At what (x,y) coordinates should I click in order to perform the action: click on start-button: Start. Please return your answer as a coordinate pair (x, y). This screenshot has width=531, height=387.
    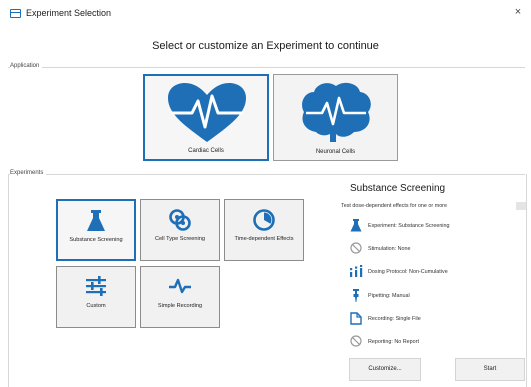
    Looking at the image, I should click on (490, 369).